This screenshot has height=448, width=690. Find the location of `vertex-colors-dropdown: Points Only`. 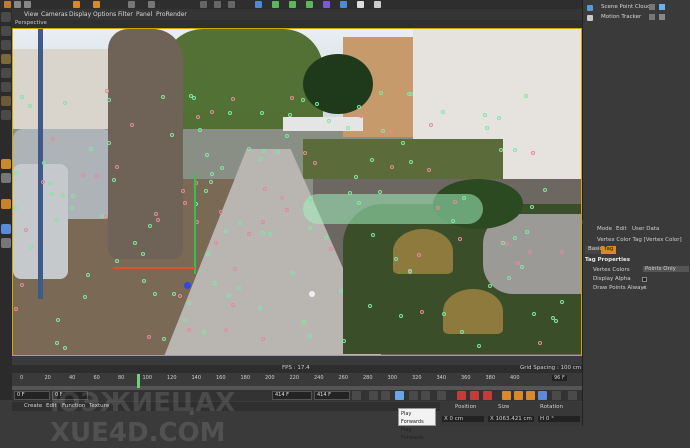

vertex-colors-dropdown: Points Only is located at coordinates (666, 269).